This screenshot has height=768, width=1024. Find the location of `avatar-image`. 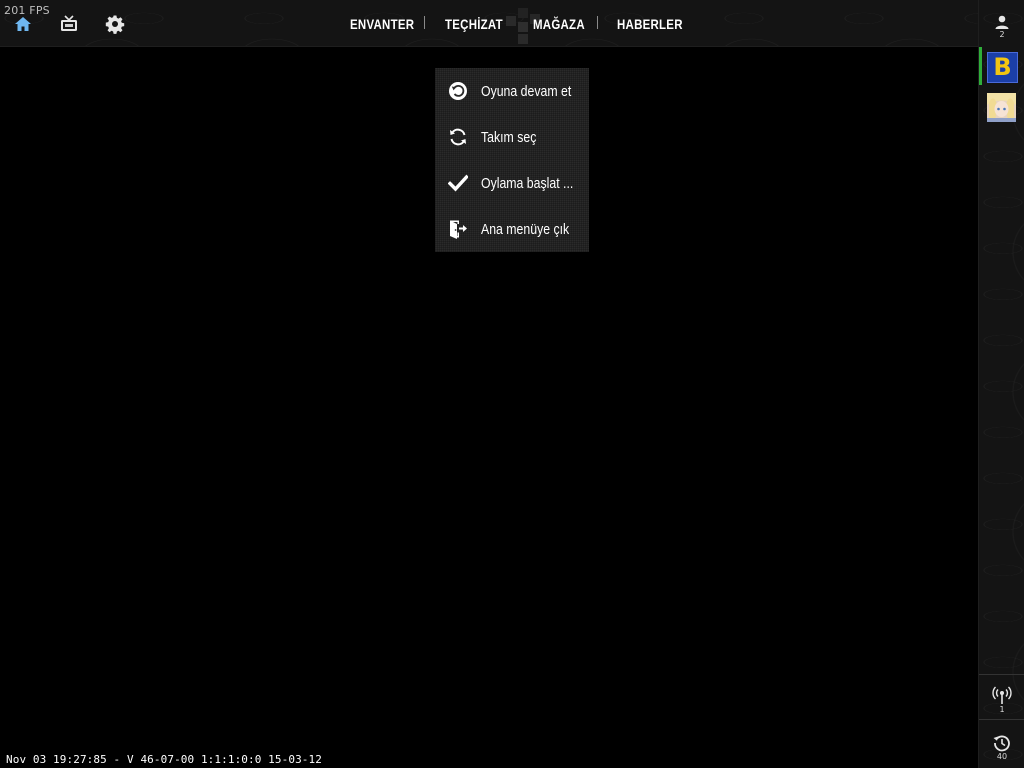

avatar-image is located at coordinates (1001, 107).